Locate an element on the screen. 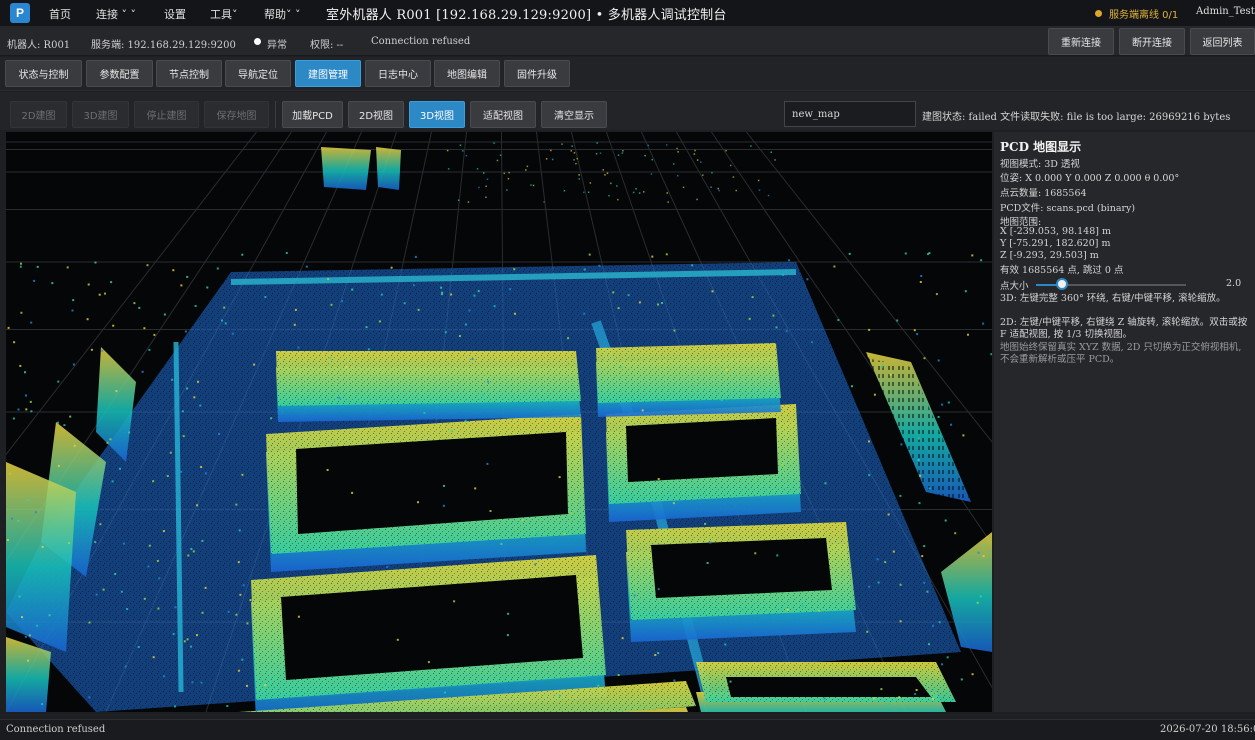 Image resolution: width=1255 pixels, height=740 pixels. menu-settings: 设置 is located at coordinates (175, 14).